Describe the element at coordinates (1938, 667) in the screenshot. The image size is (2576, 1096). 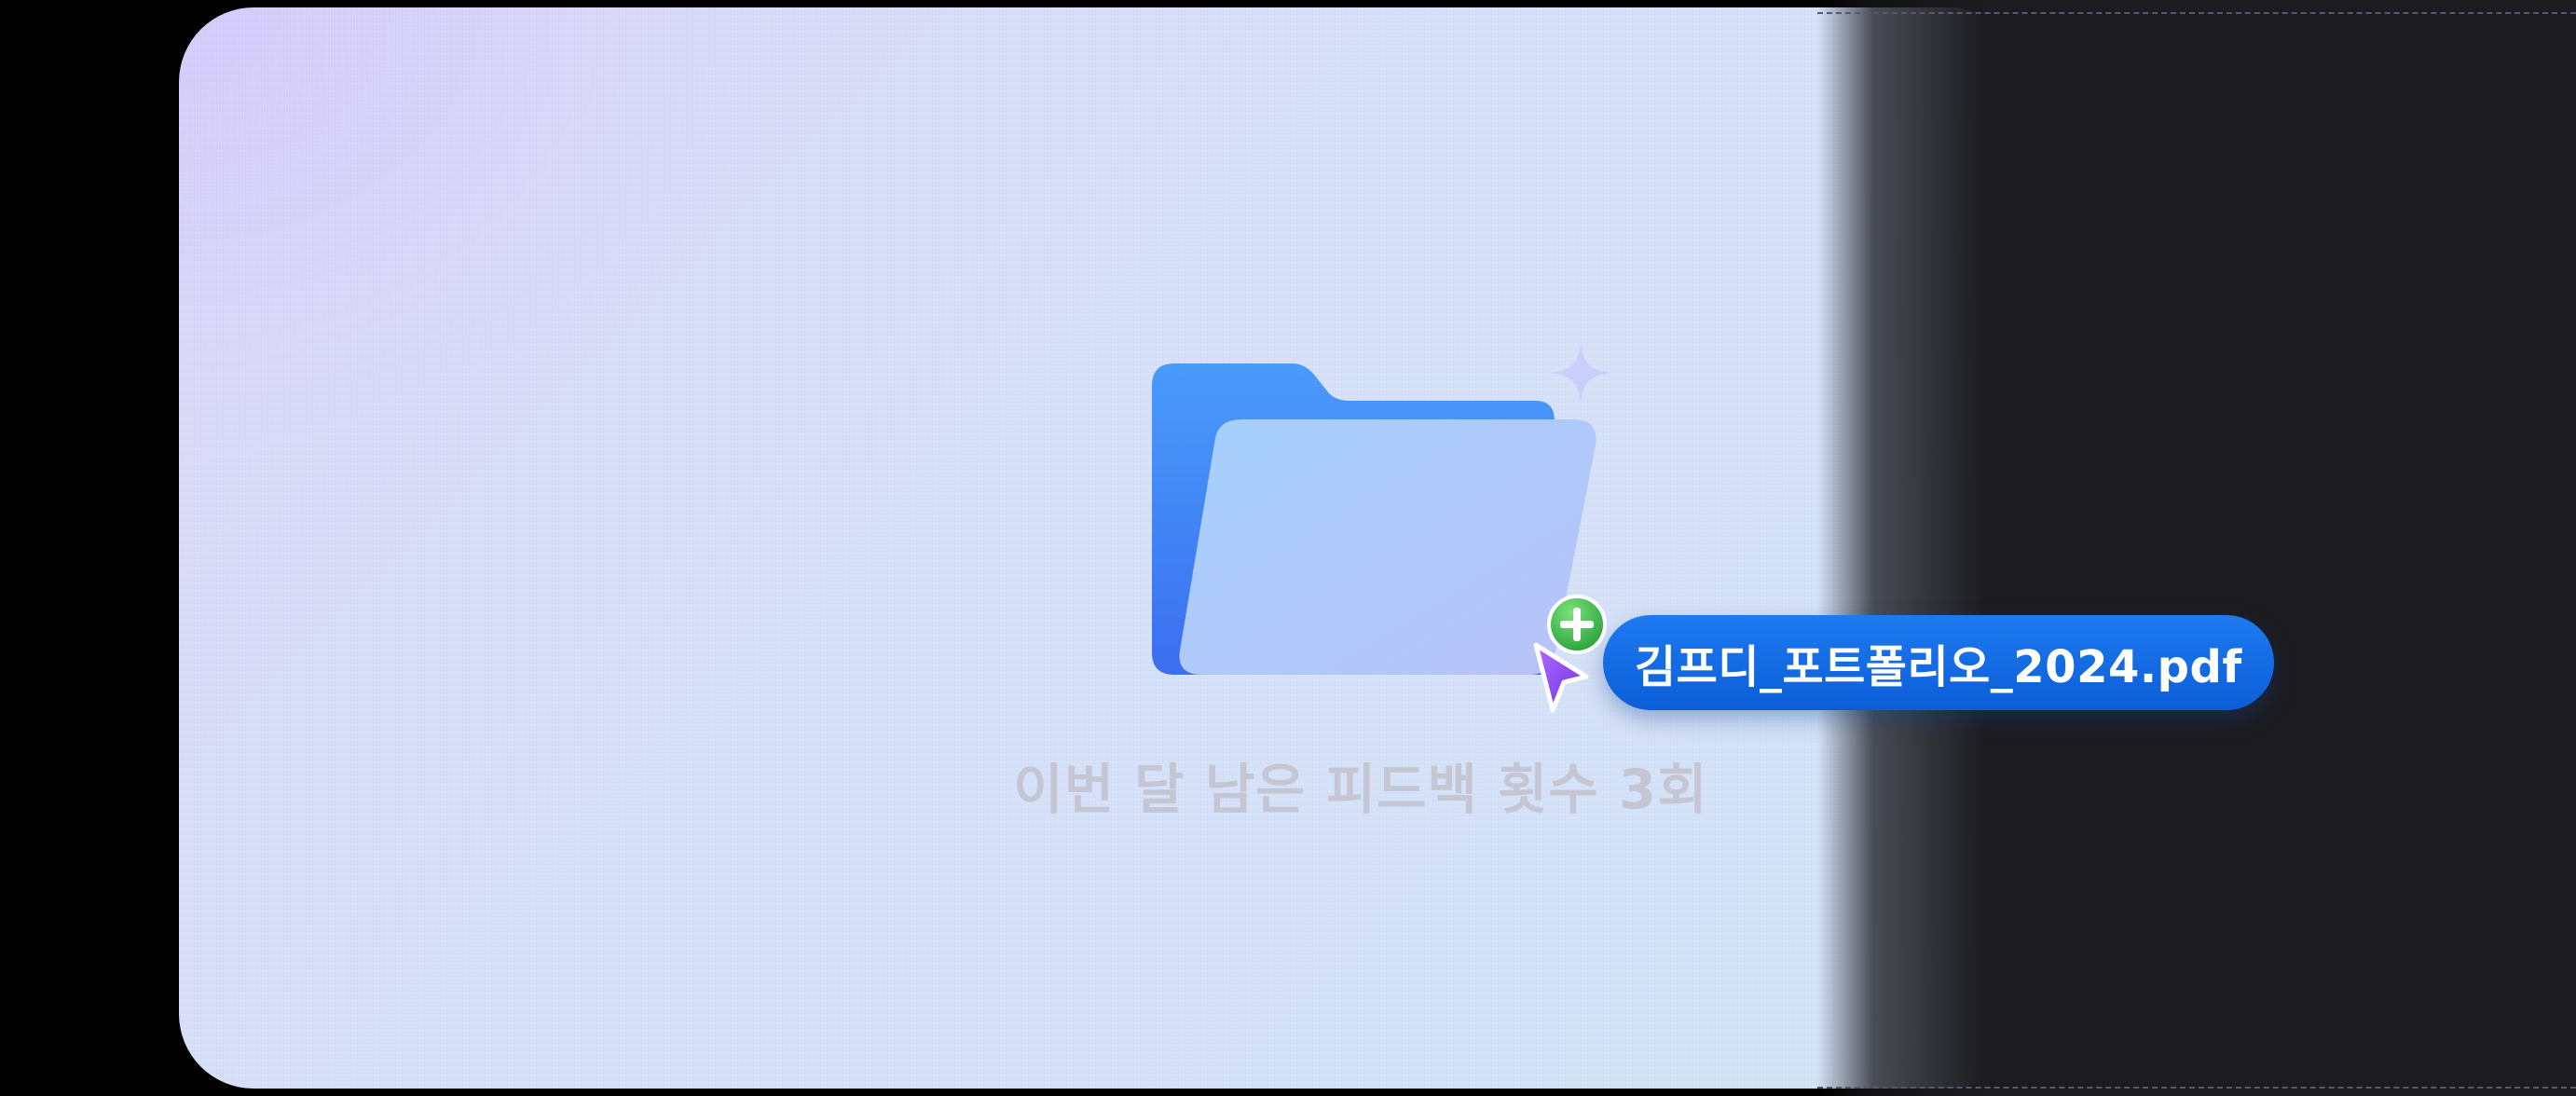
I see `dragged-file-name: 김프디_포트폴리오_2024.pdf` at that location.